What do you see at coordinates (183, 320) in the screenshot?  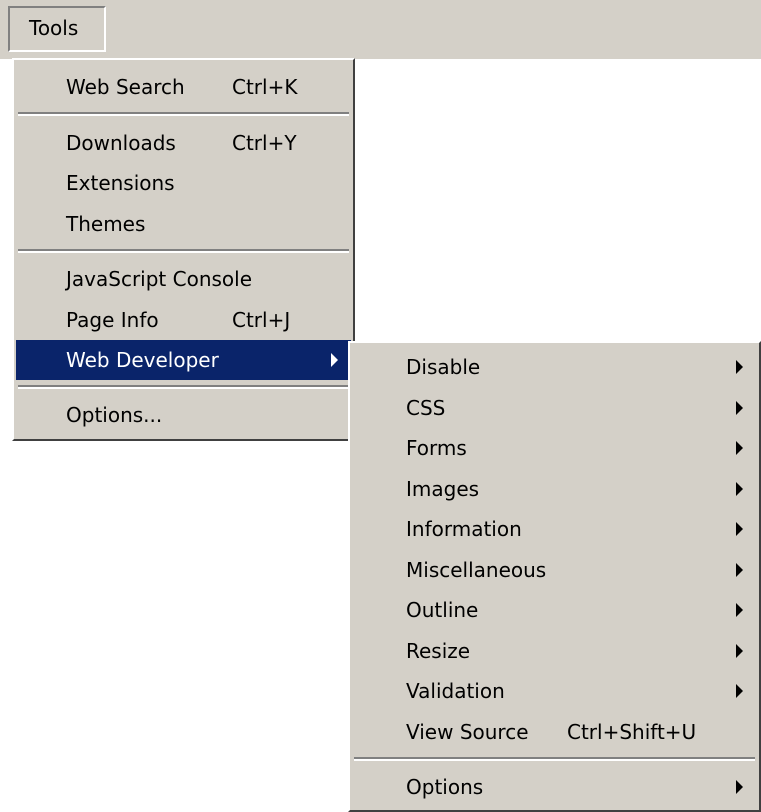 I see `menu-item-page-info: Page Info Ctrl+J` at bounding box center [183, 320].